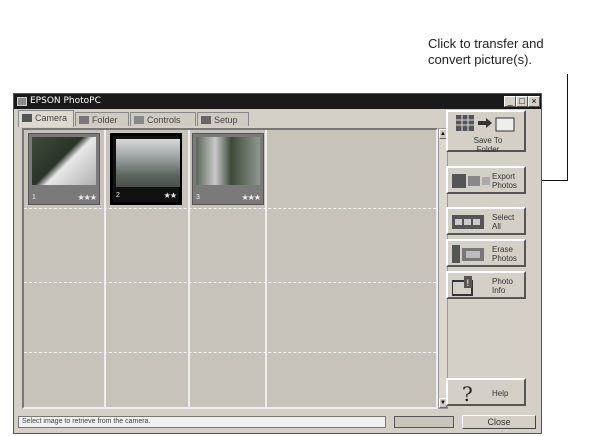 This screenshot has width=612, height=436. Describe the element at coordinates (486, 43) in the screenshot. I see `callout-line-1: Click to transfer and` at that location.